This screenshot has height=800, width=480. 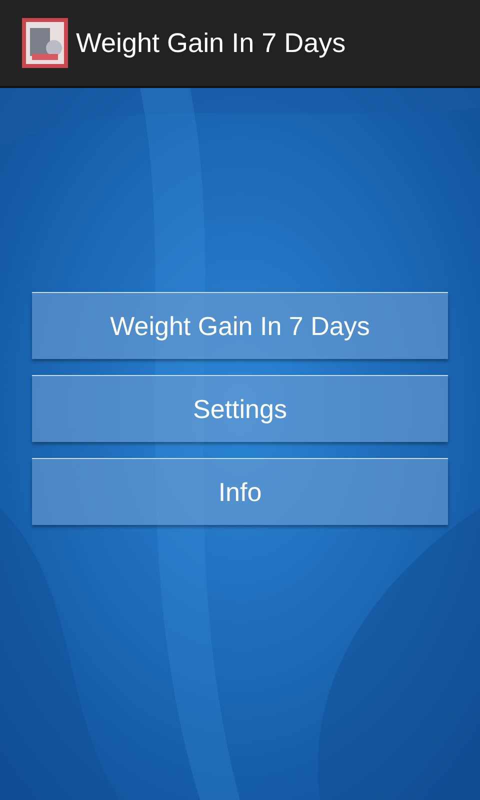 What do you see at coordinates (240, 325) in the screenshot?
I see `menu-button: Weight Gain In 7 Days` at bounding box center [240, 325].